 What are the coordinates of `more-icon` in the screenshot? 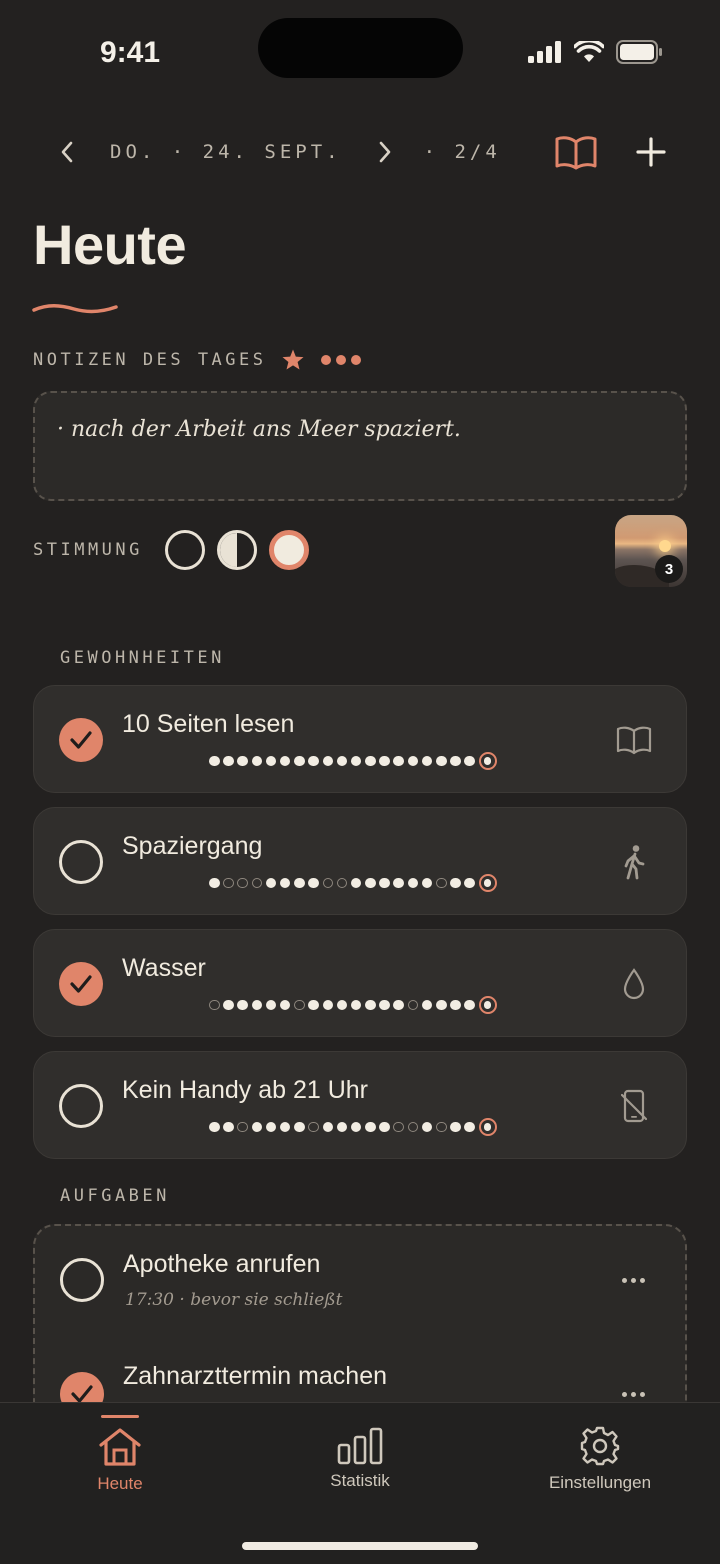 It's located at (340, 360).